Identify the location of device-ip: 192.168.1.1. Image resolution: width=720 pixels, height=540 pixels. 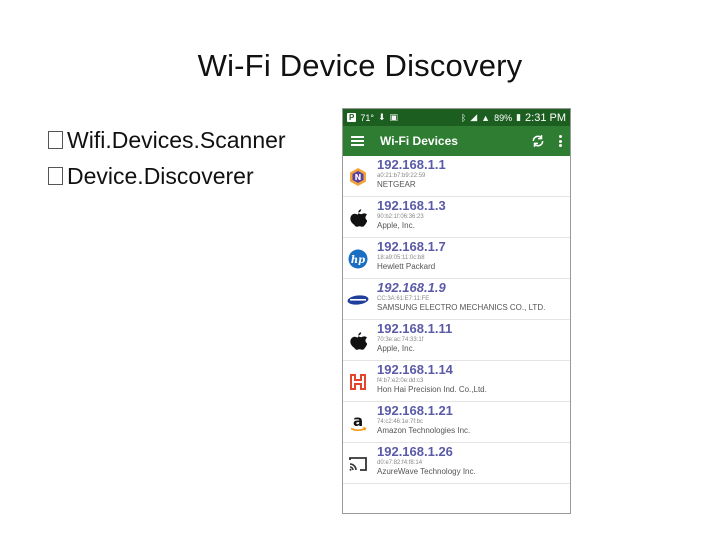
(411, 164).